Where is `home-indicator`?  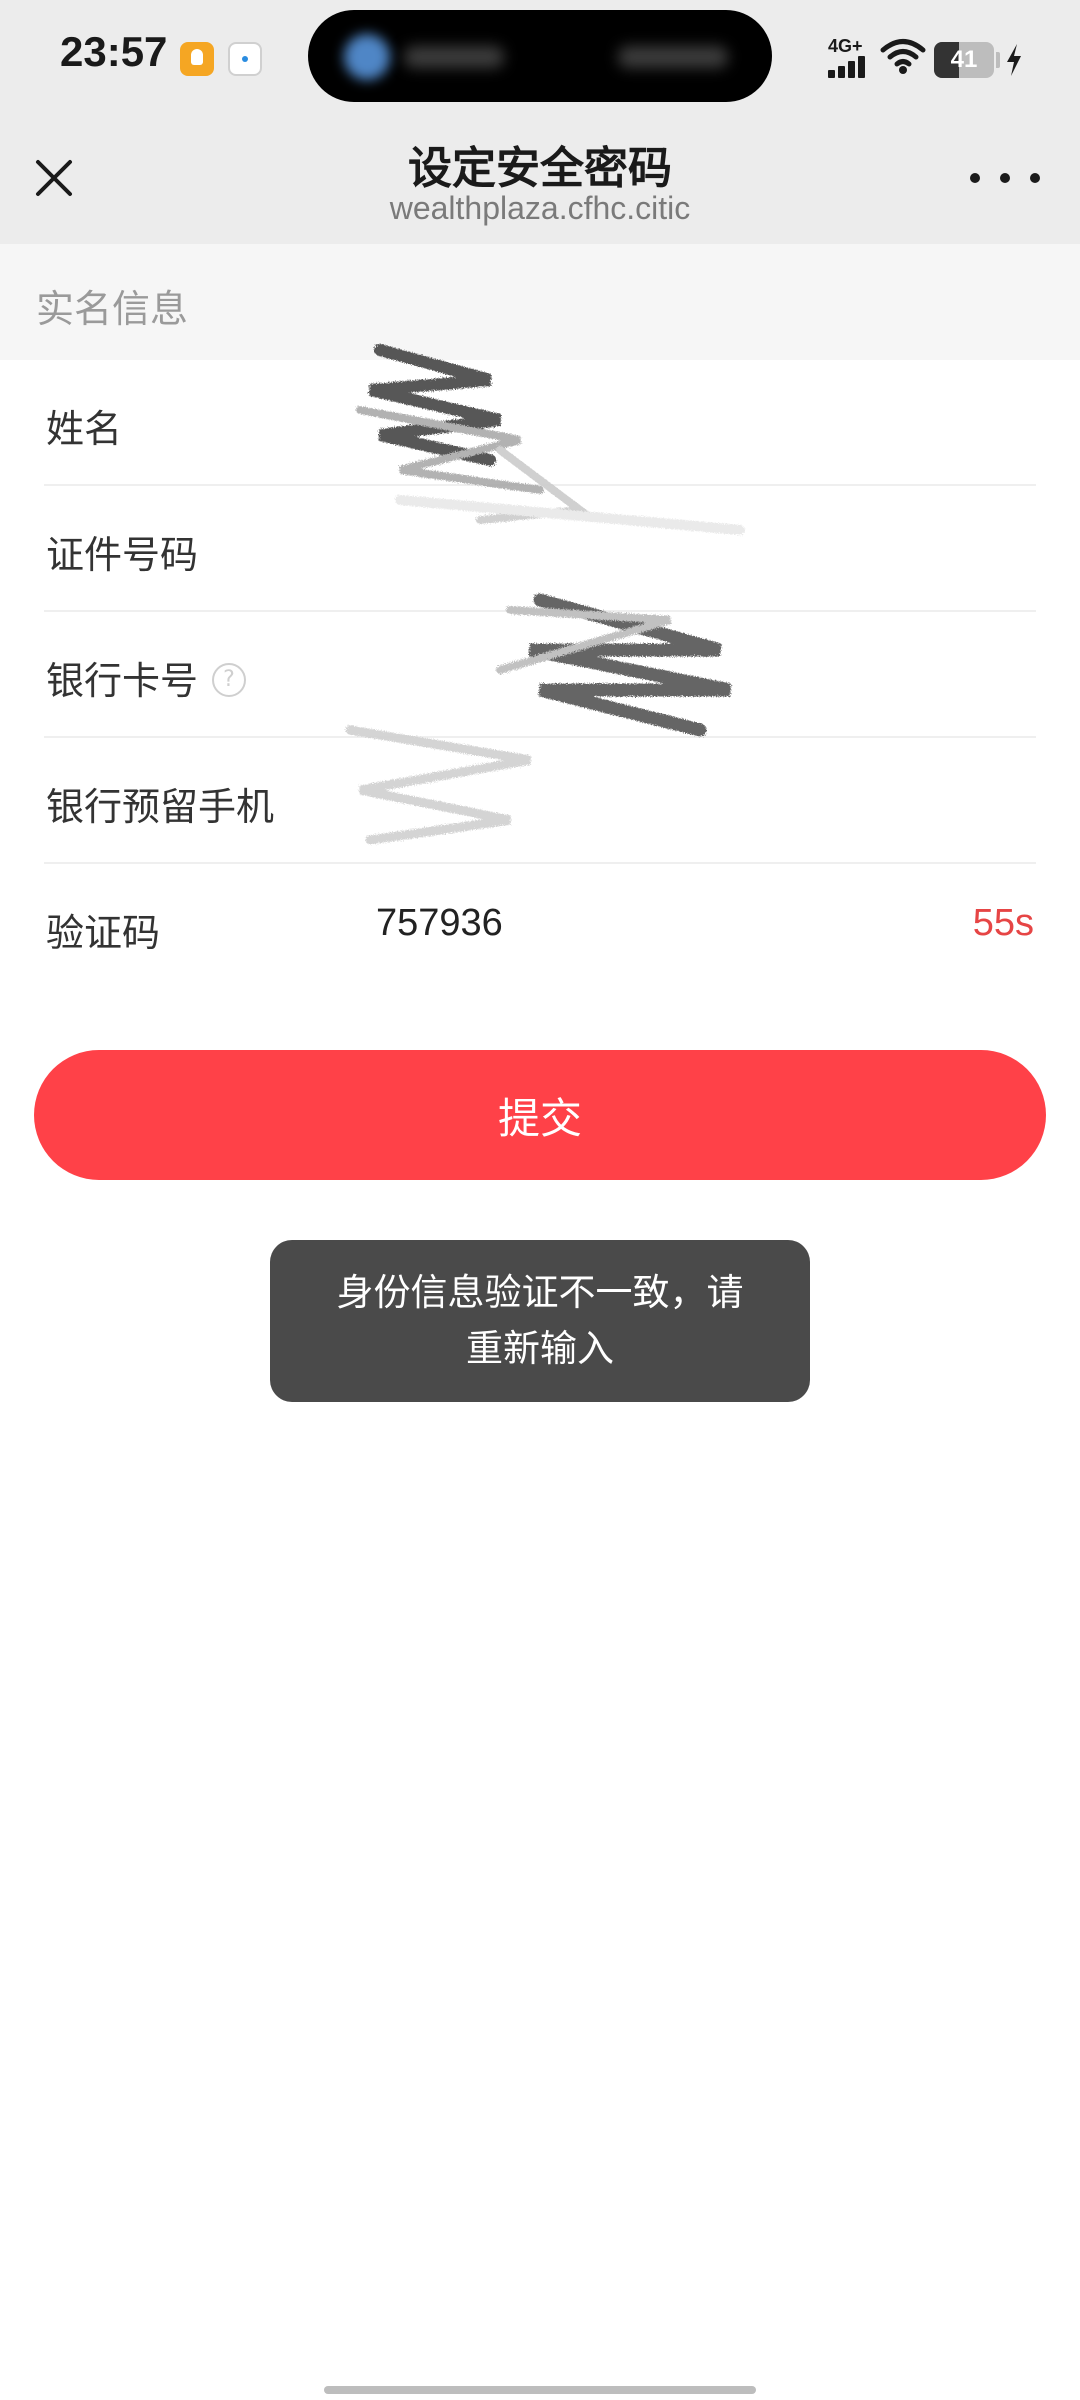 home-indicator is located at coordinates (540, 2390).